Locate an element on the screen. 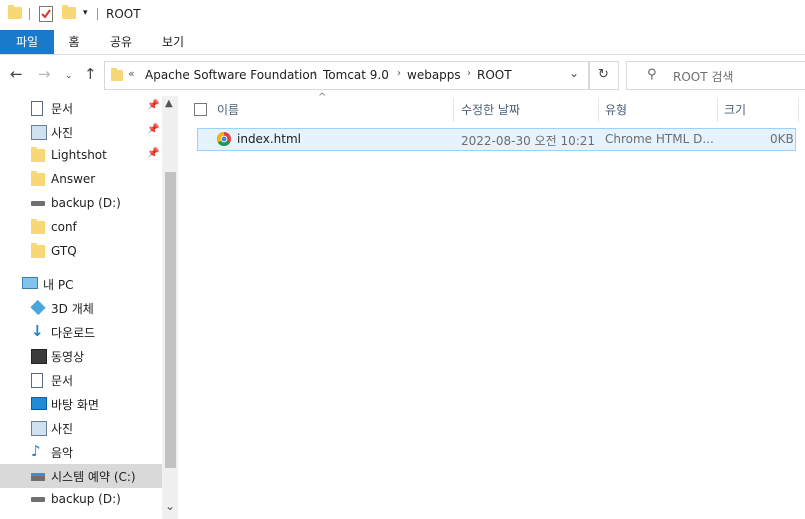  sidebar-item-label: conf is located at coordinates (64, 227).